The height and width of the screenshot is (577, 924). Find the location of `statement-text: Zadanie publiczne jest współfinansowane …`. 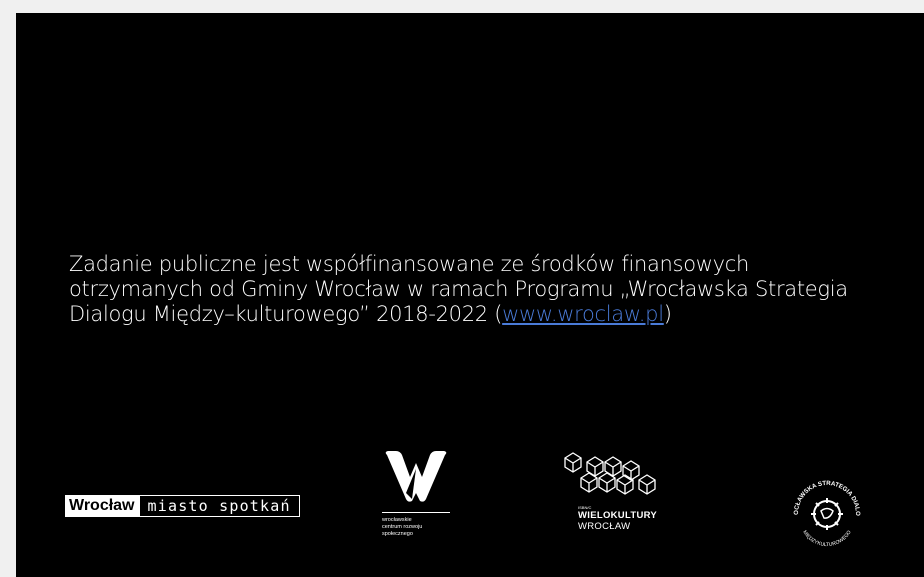

statement-text: Zadanie publiczne jest współfinansowane … is located at coordinates (458, 289).